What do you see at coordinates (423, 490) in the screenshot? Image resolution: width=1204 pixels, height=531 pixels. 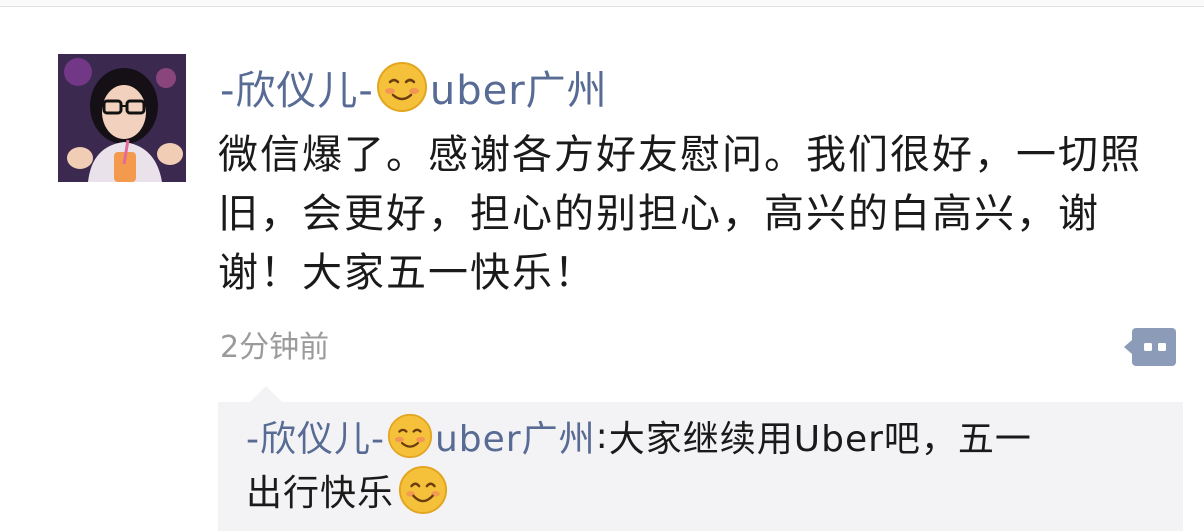 I see `smile-icon` at bounding box center [423, 490].